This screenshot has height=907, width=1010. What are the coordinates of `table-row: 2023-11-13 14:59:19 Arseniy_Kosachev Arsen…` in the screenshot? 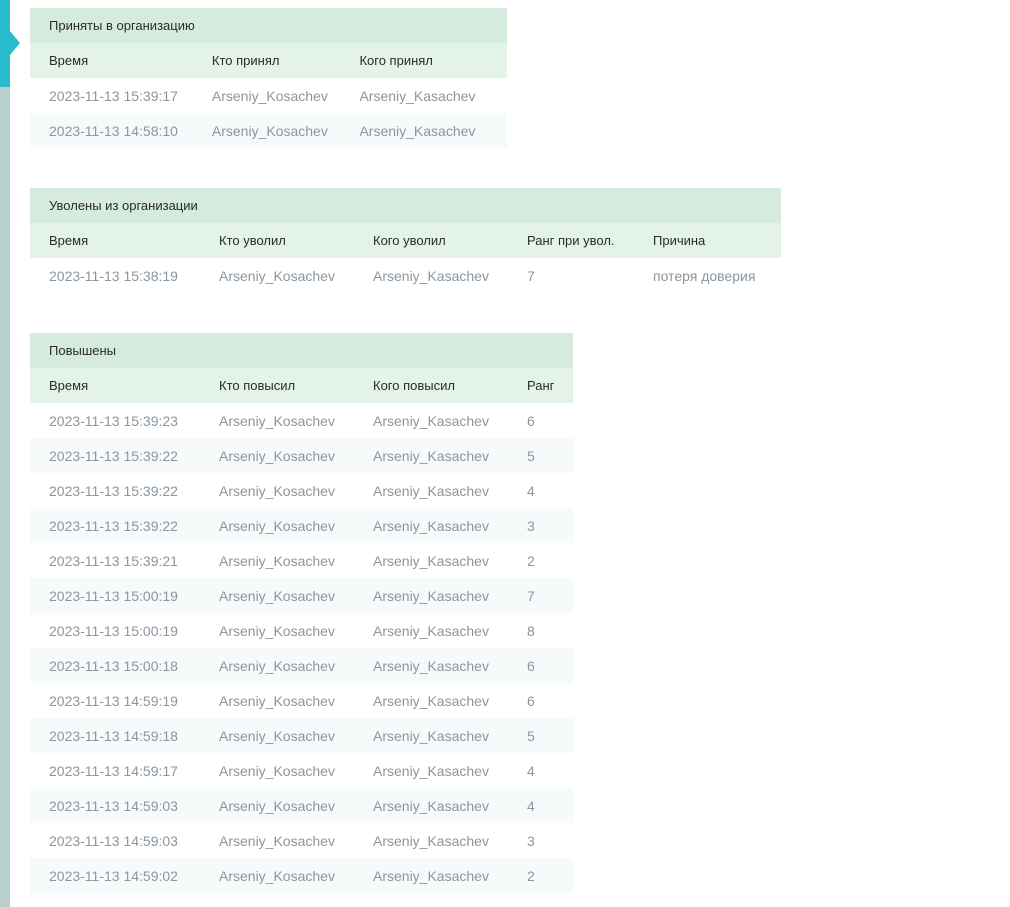 It's located at (301, 700).